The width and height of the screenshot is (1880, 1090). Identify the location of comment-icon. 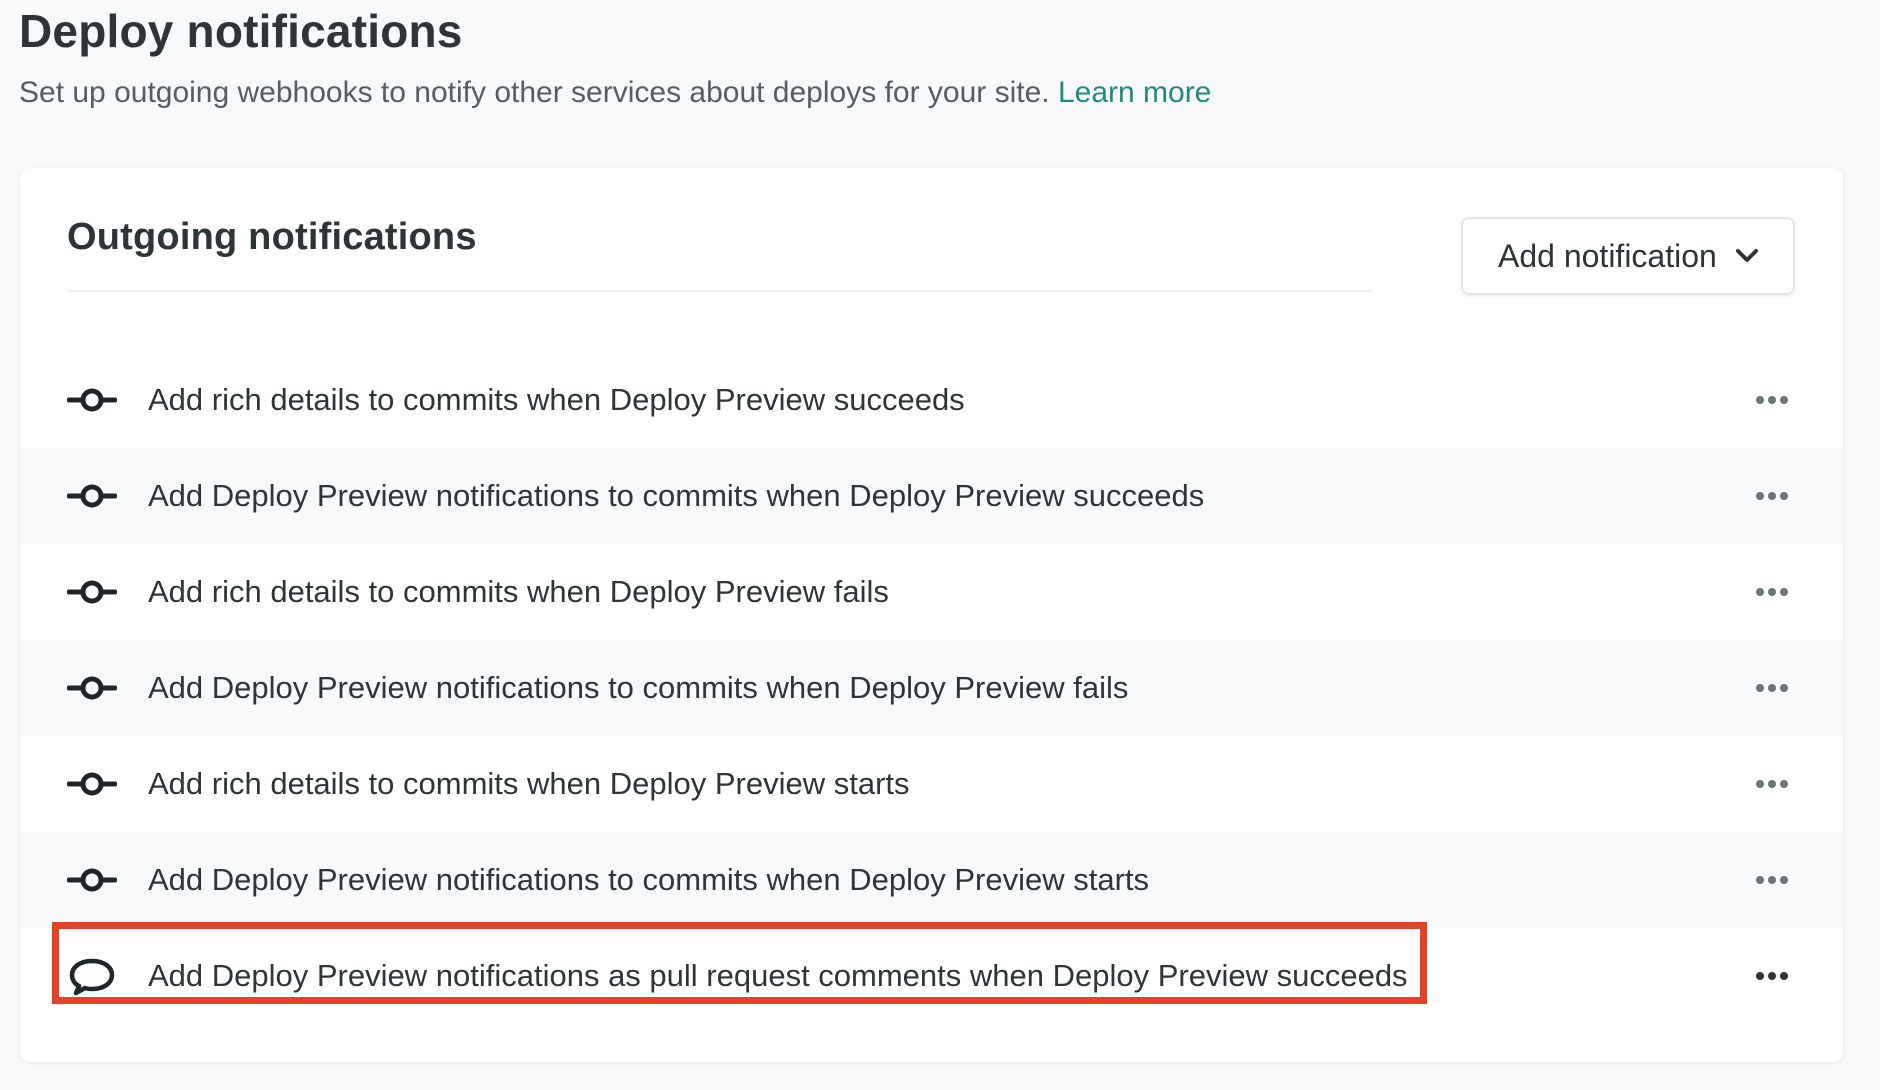
(92, 977).